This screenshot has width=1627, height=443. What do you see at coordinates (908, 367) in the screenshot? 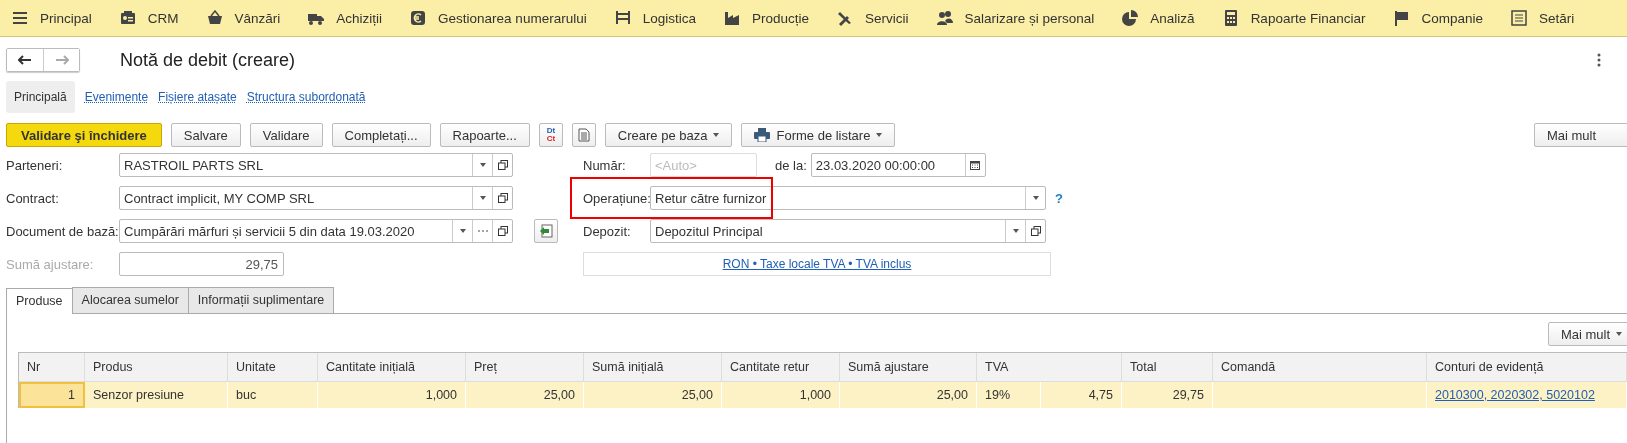
I see `column-header: Sumă ajustare` at bounding box center [908, 367].